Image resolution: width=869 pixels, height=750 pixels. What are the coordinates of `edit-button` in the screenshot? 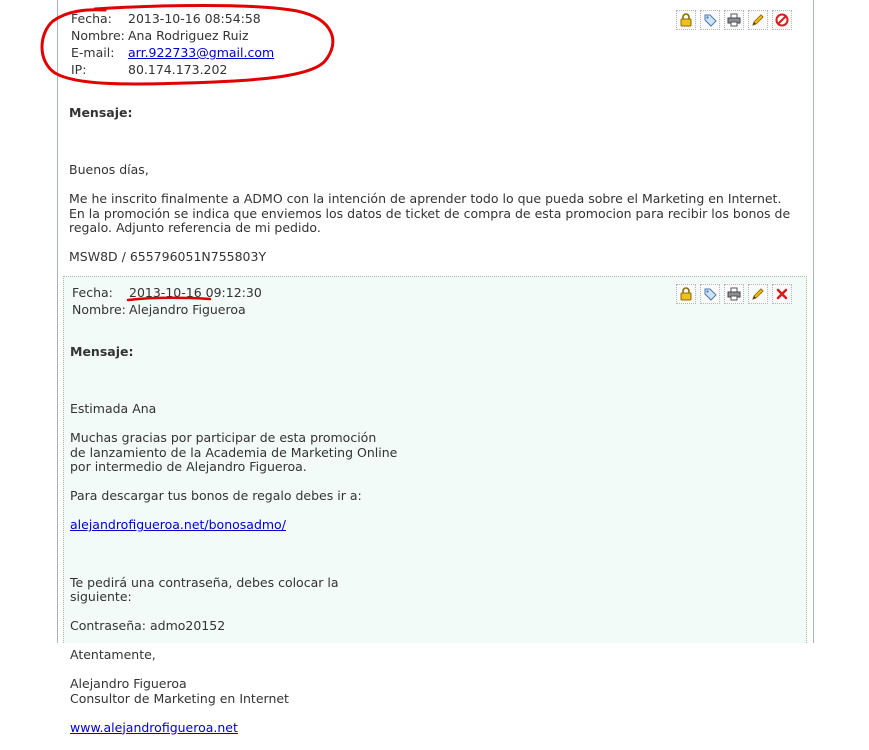 It's located at (758, 20).